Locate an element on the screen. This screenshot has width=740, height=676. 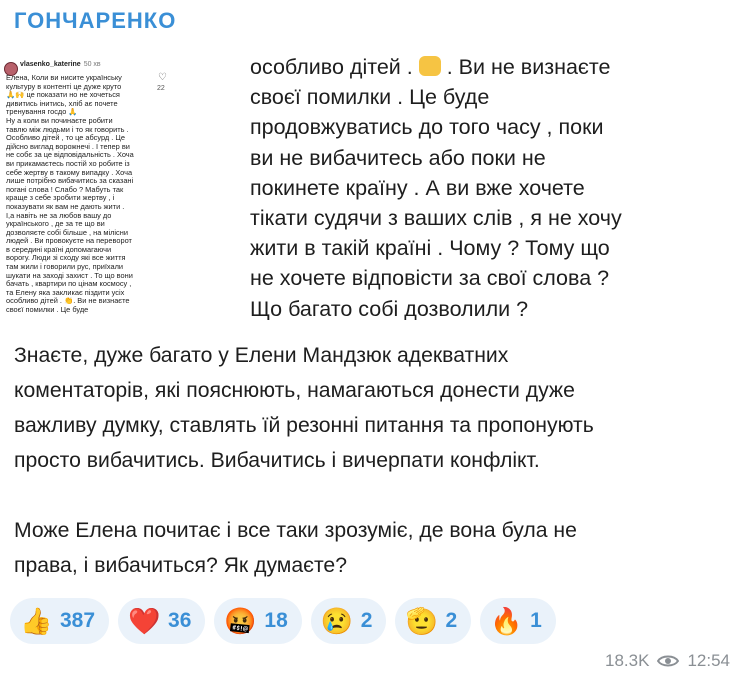
message-line: права, і вибачиться? Як думаєте? is located at coordinates (180, 565).